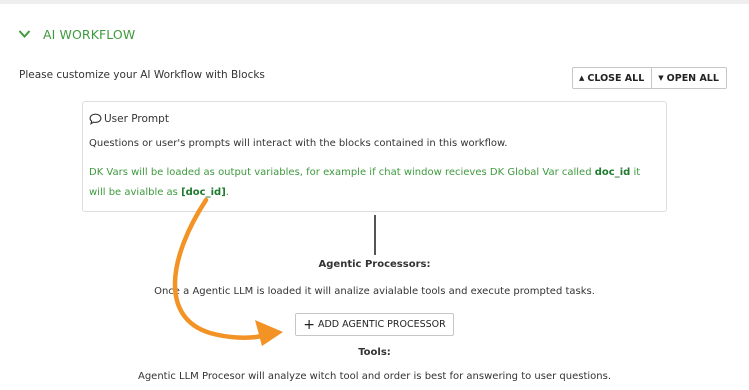 This screenshot has width=749, height=390. What do you see at coordinates (374, 352) in the screenshot?
I see `tools-heading: Tools:` at bounding box center [374, 352].